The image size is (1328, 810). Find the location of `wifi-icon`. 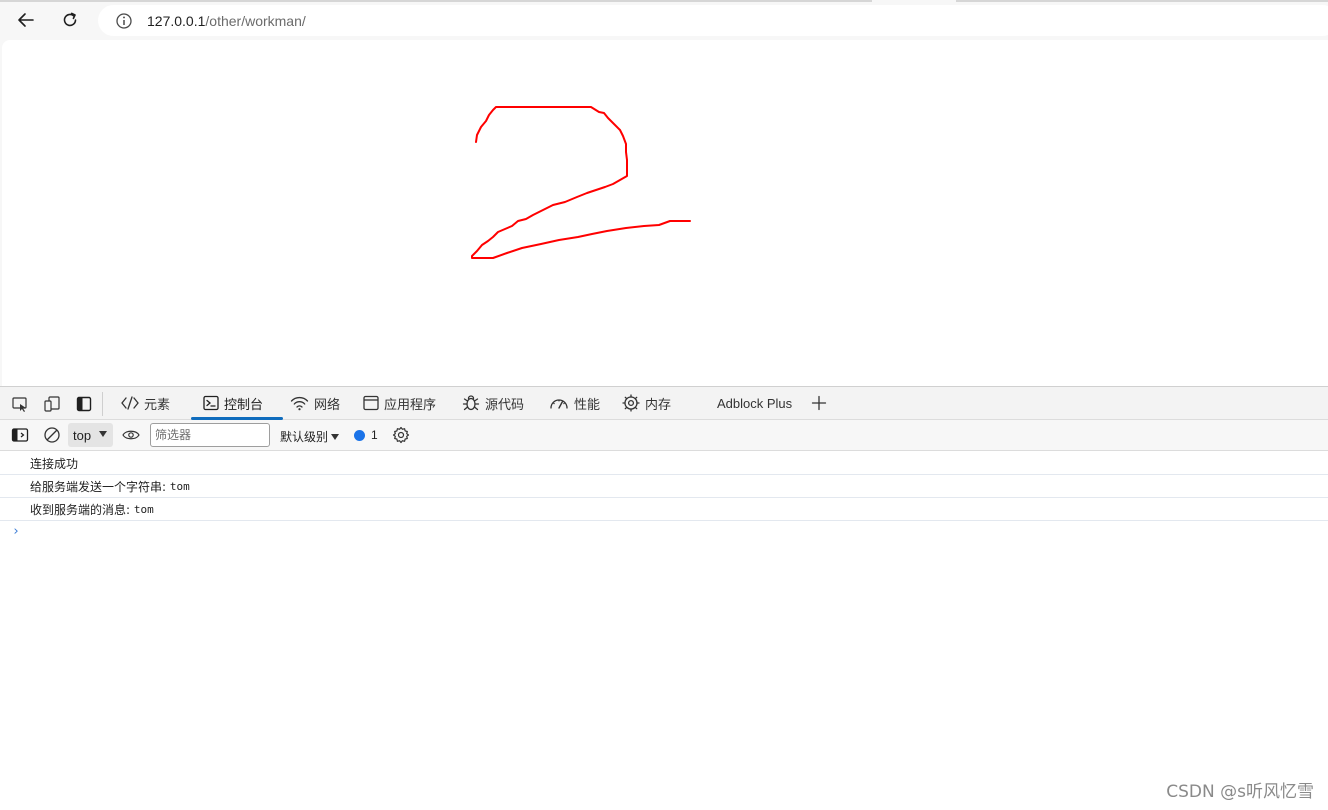

wifi-icon is located at coordinates (299, 403).